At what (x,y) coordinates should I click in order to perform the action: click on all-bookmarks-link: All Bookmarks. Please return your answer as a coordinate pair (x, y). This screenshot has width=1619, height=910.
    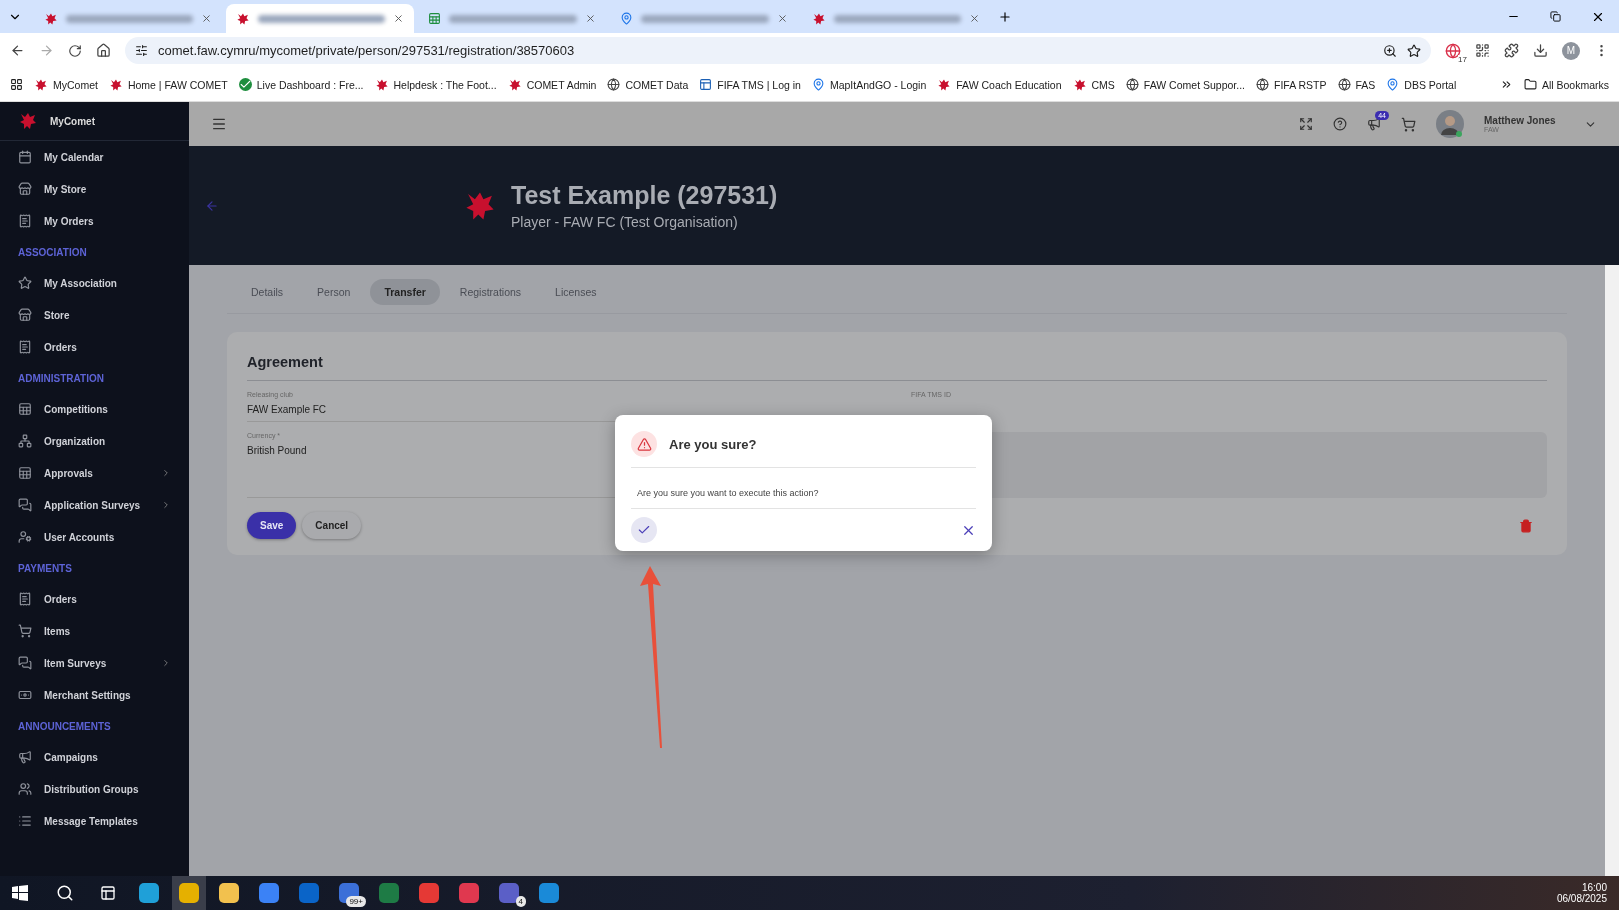
    Looking at the image, I should click on (1575, 84).